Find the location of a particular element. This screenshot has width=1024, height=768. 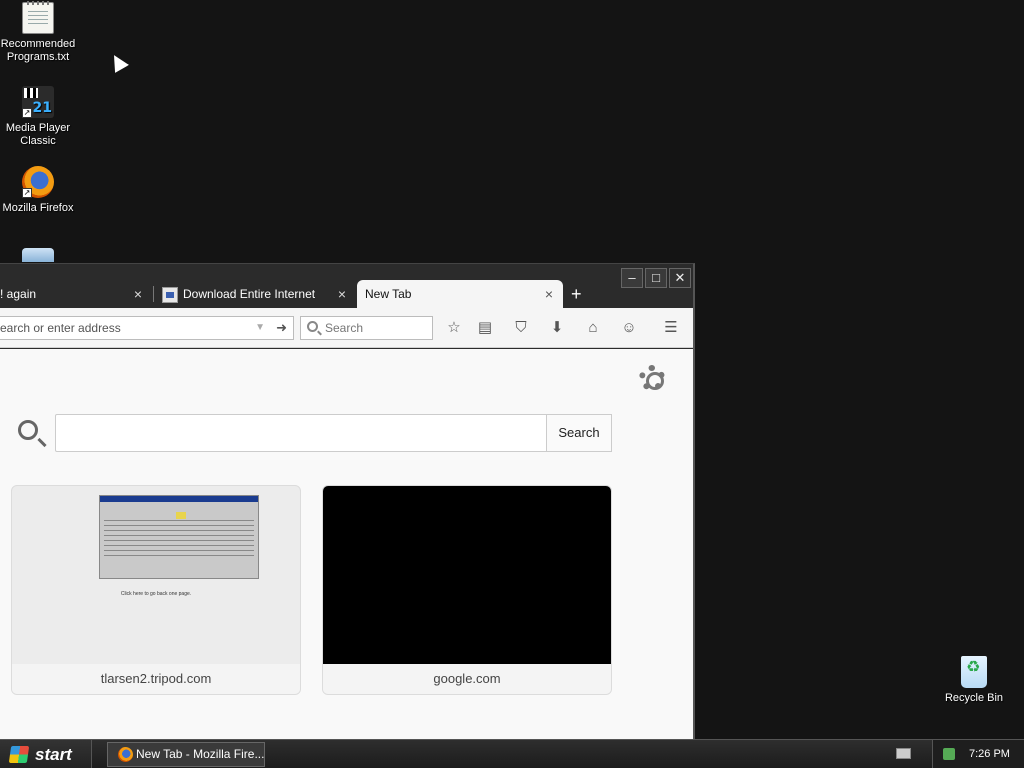

network-icon is located at coordinates (949, 754).